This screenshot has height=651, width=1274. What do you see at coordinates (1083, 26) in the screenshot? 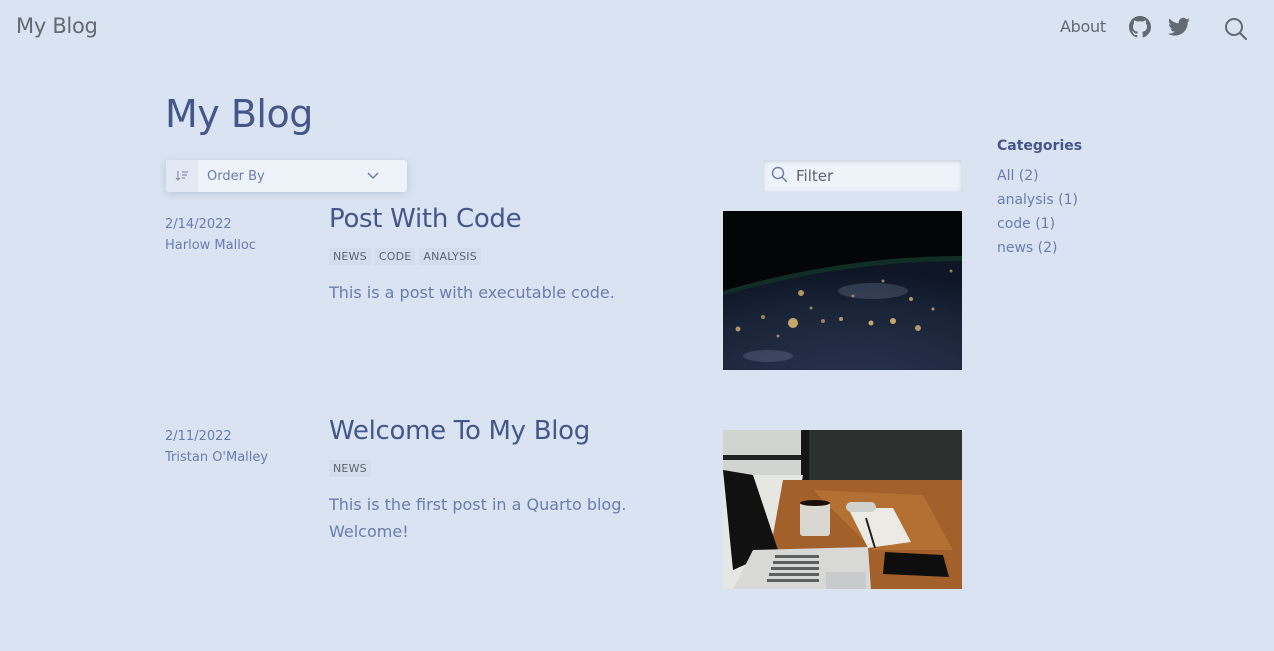
I see `nav-about-link: About` at bounding box center [1083, 26].